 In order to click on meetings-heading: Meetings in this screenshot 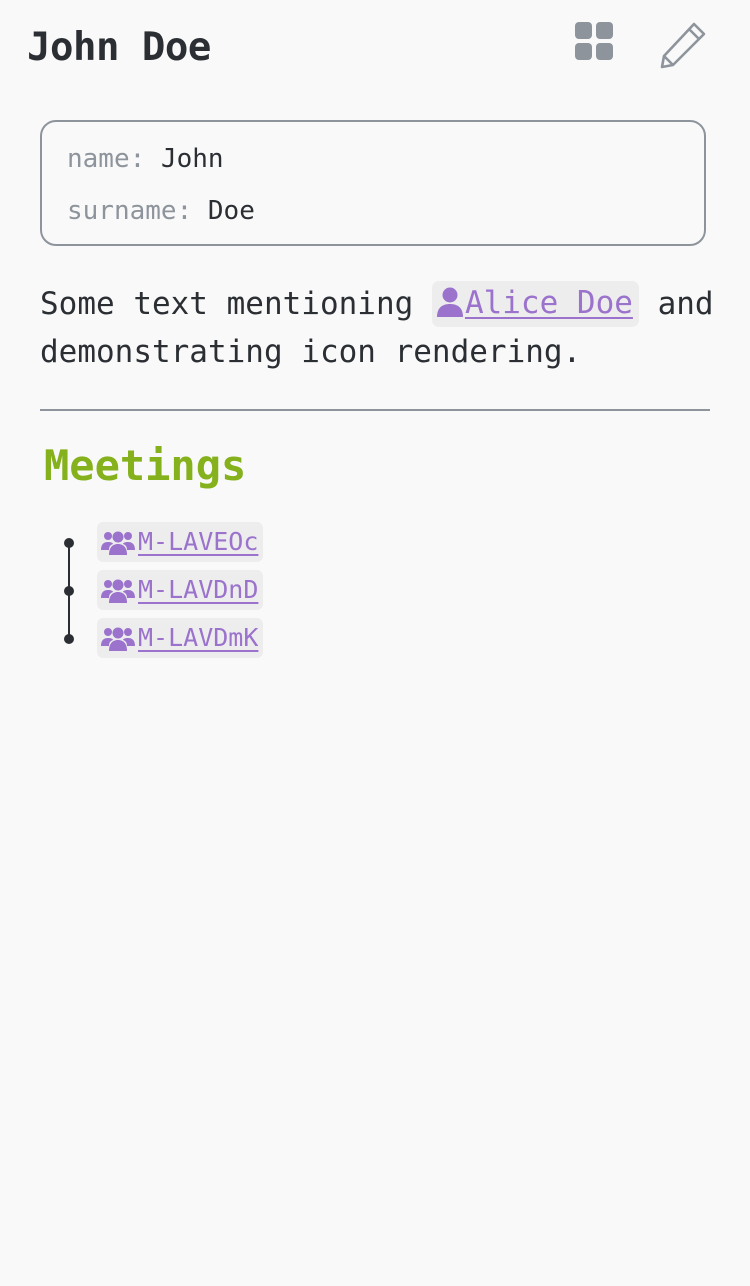, I will do `click(145, 465)`.